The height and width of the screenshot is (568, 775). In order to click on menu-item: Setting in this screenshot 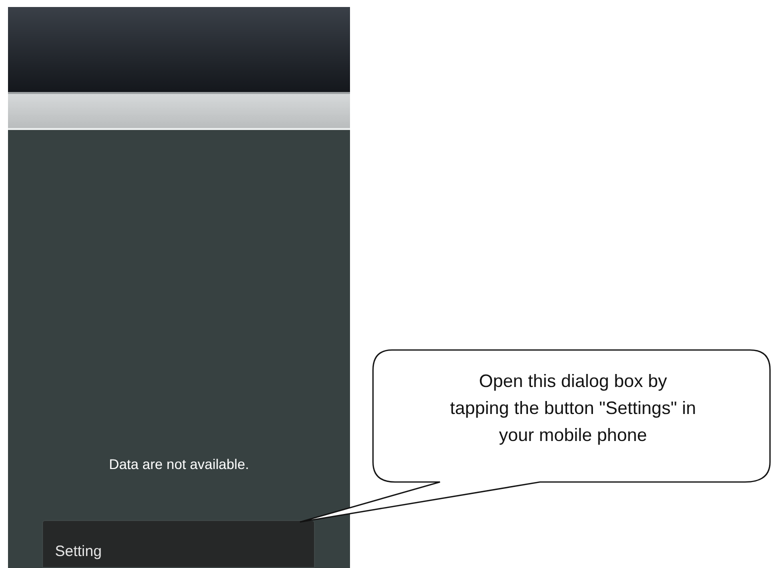, I will do `click(178, 542)`.